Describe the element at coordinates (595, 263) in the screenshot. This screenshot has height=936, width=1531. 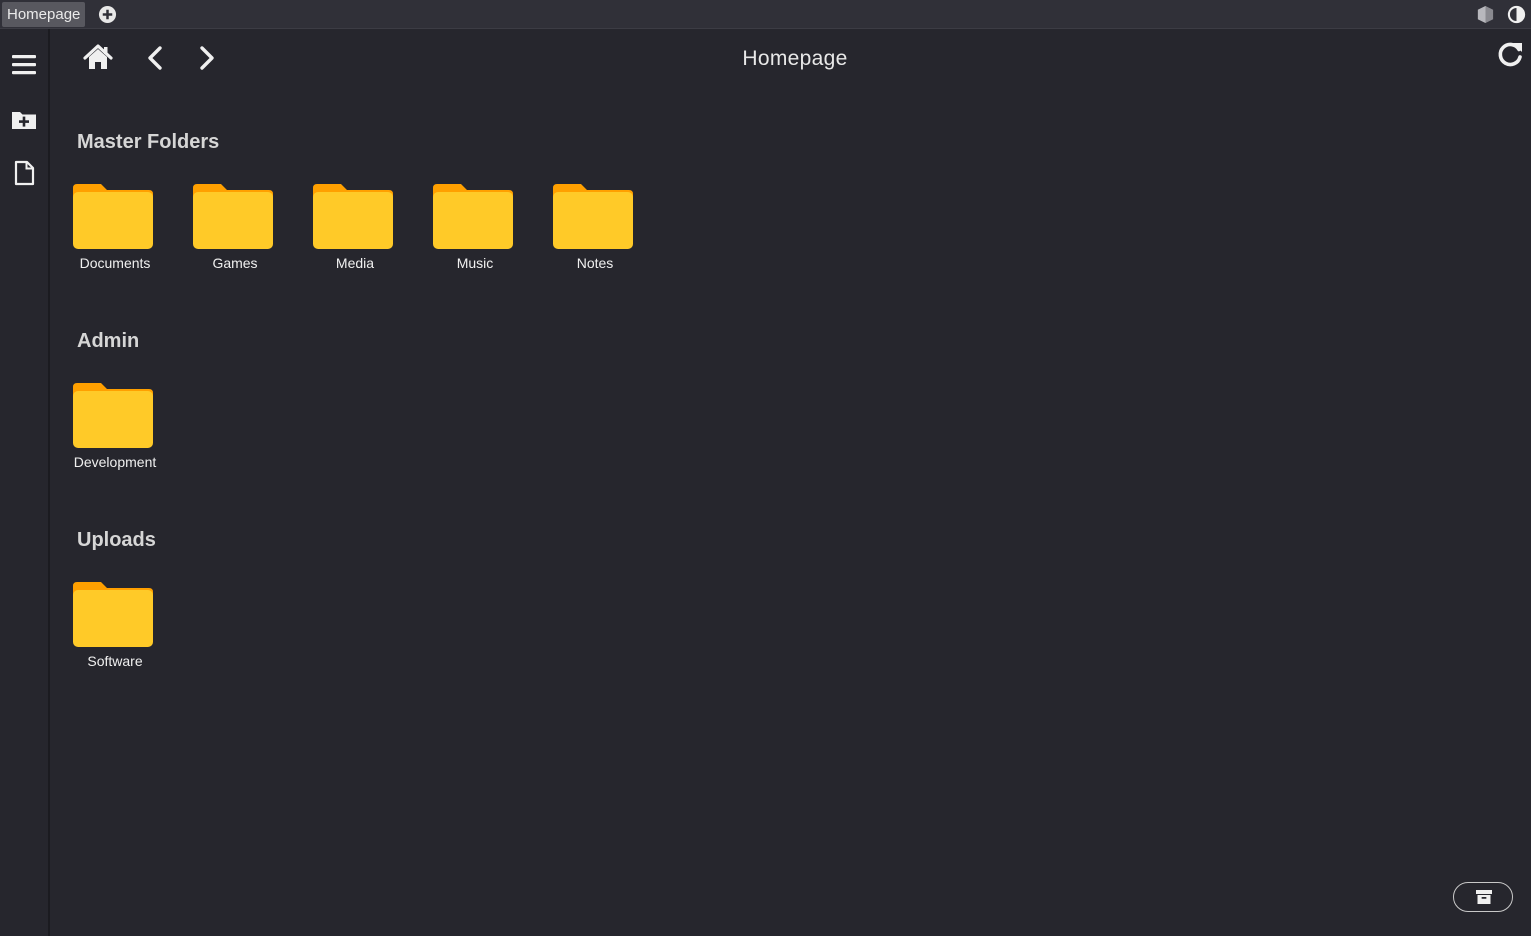
I see `folder-label: Notes` at that location.